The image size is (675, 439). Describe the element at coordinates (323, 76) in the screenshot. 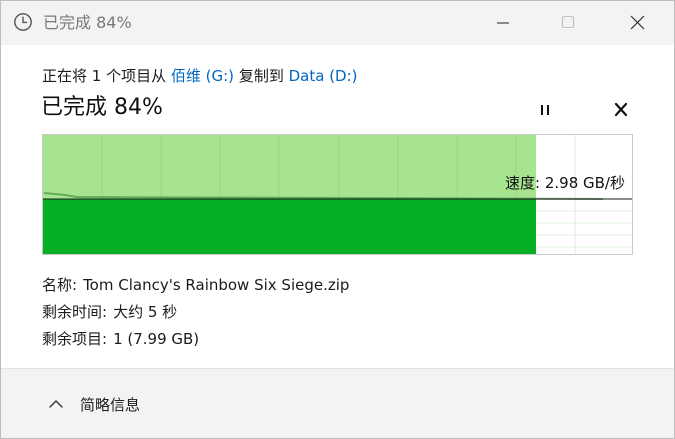

I see `destination-link: Data (D:)` at that location.